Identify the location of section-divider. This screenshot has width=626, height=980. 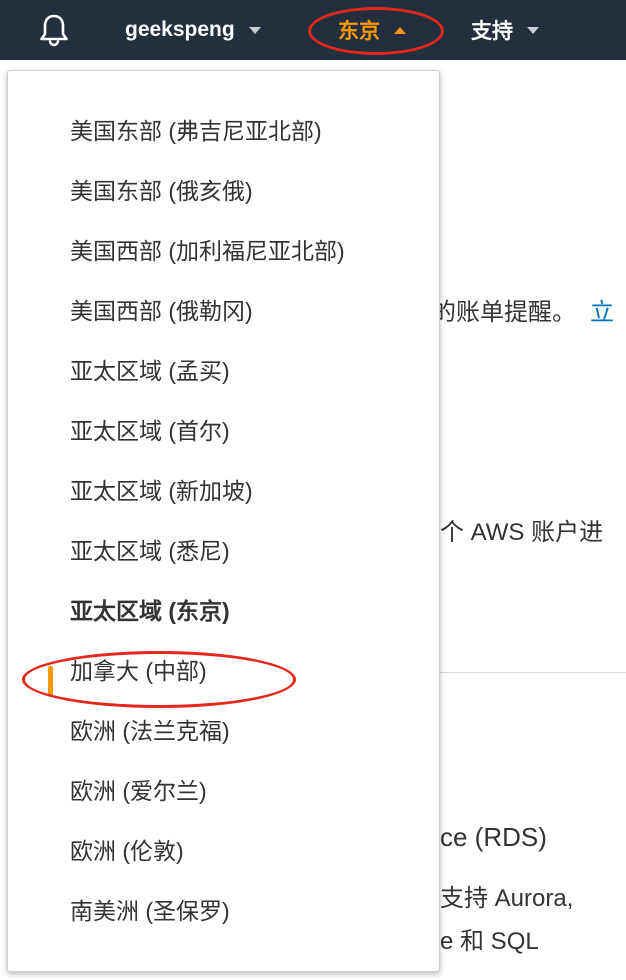
(533, 672).